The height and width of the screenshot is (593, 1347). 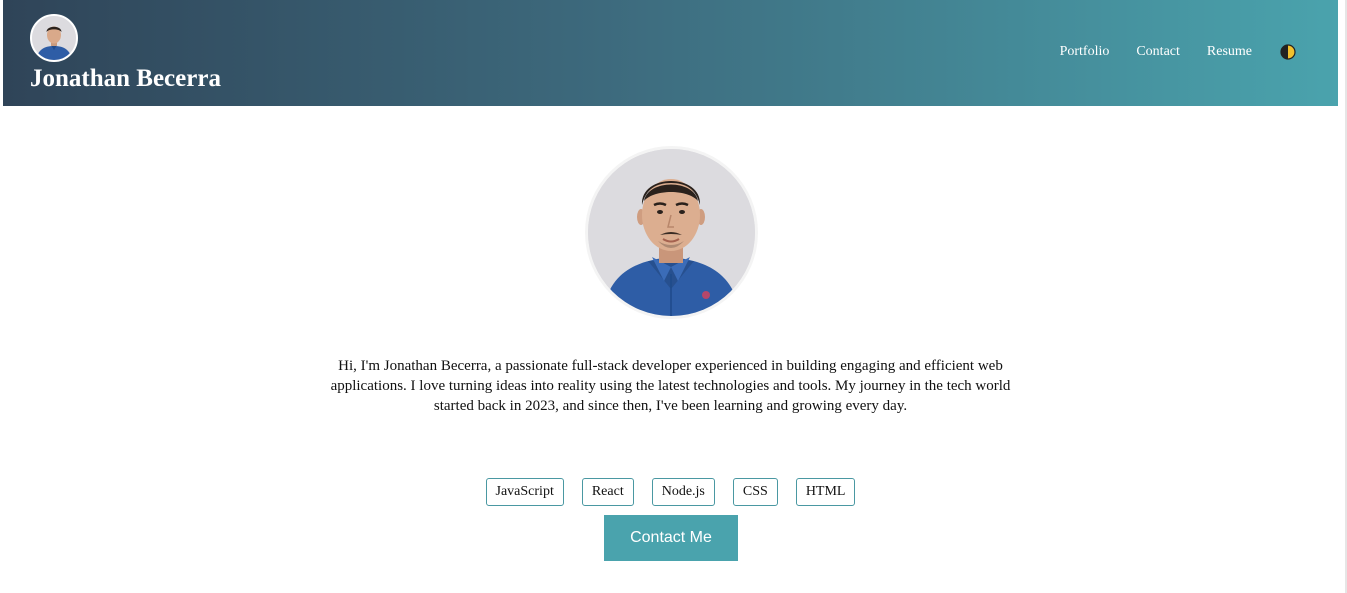 I want to click on skills-list: JavaScript React Node.js CSS HTML, so click(x=670, y=492).